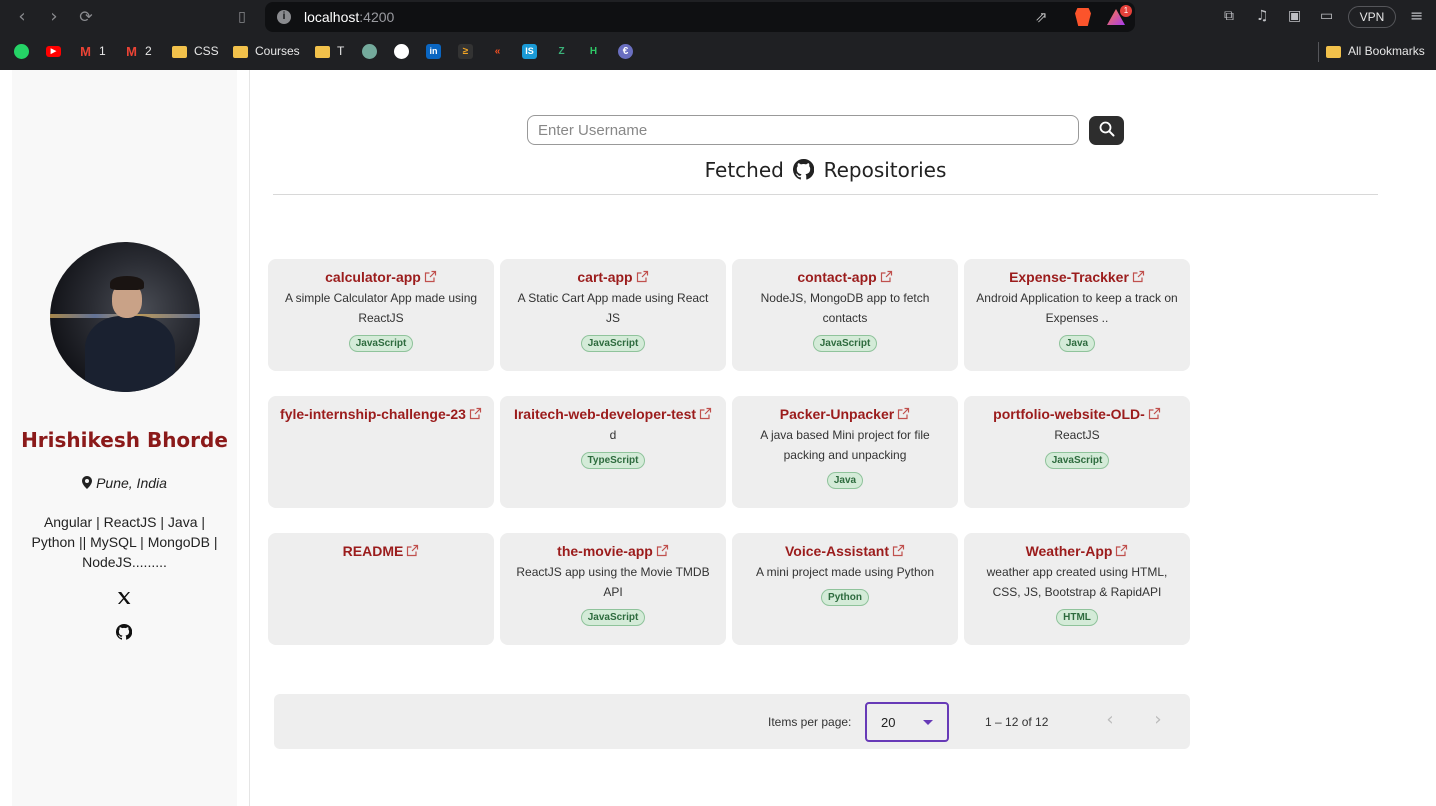  I want to click on site-icon: «, so click(497, 52).